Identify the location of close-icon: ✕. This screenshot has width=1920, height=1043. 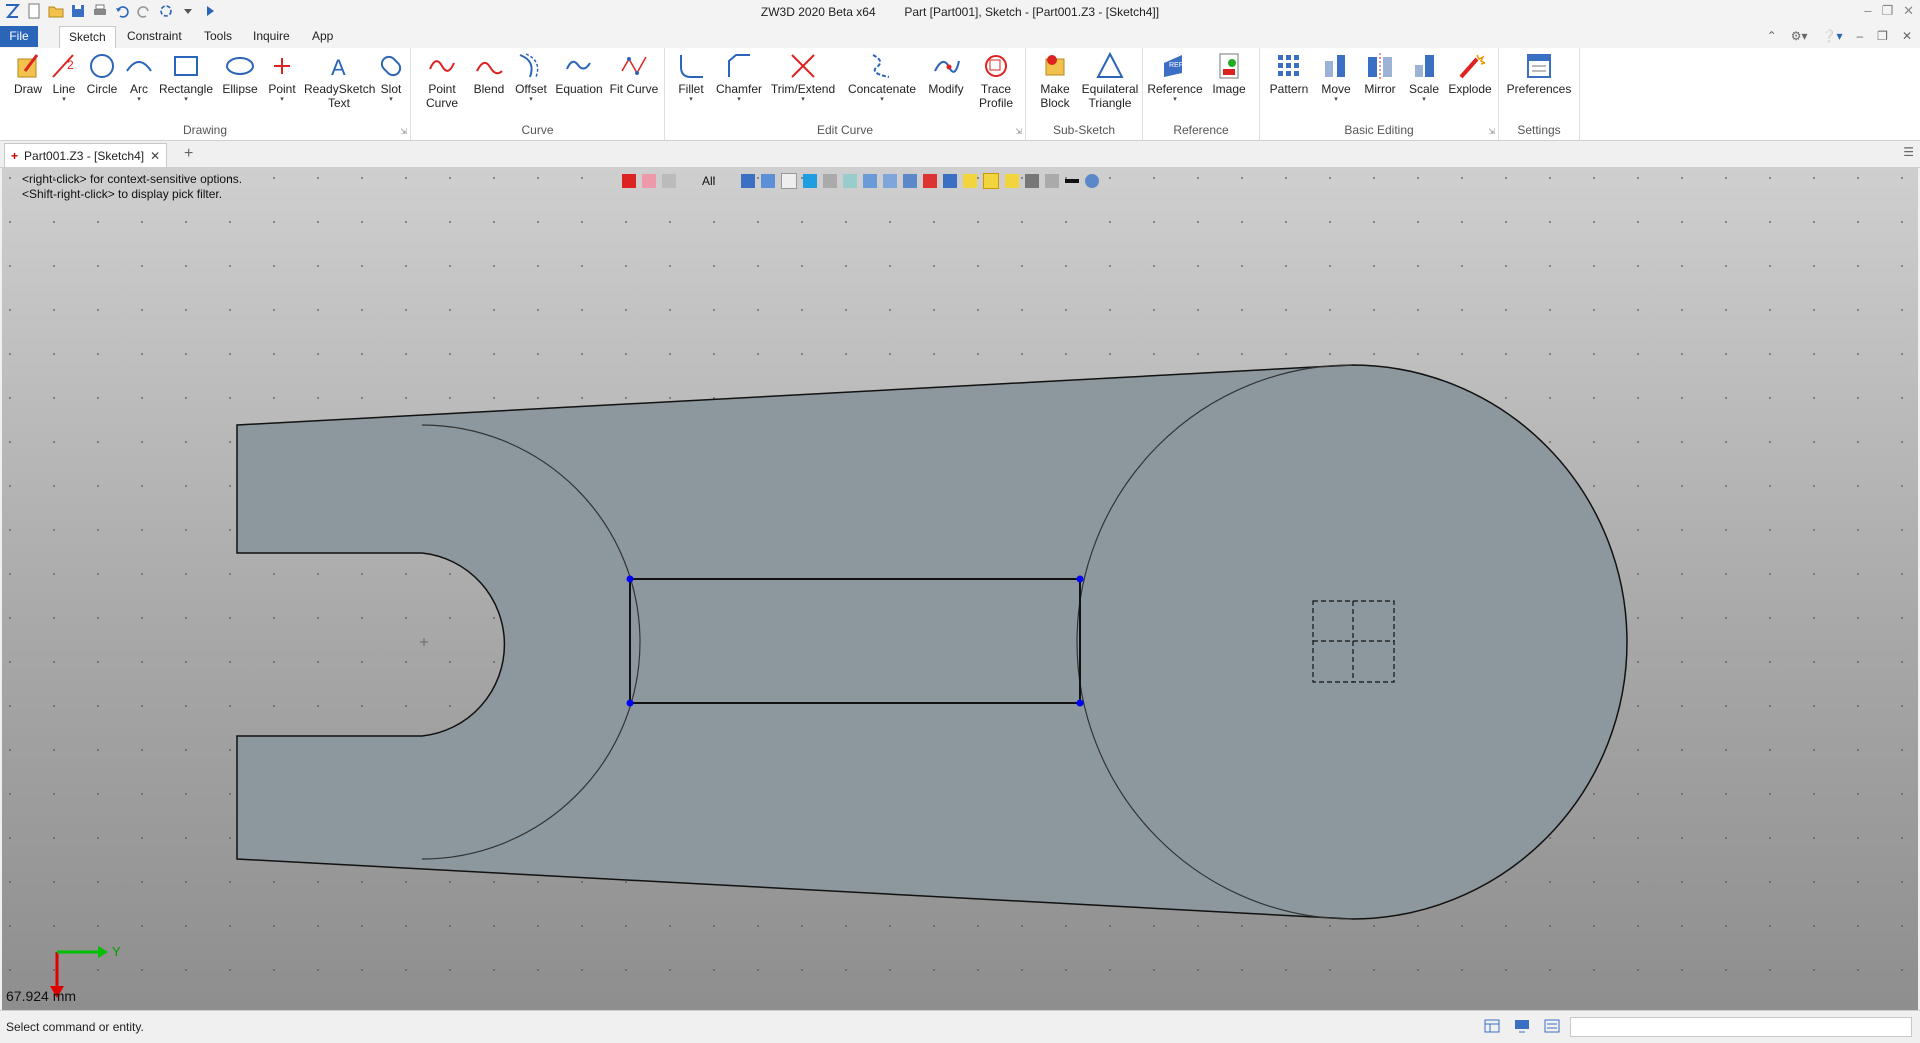
(1908, 11).